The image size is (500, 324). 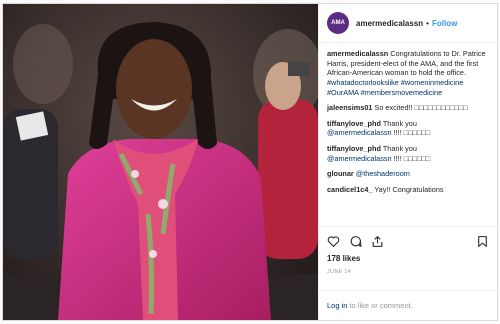 I want to click on post-actions: 178 likes JUNE 14, so click(x=408, y=258).